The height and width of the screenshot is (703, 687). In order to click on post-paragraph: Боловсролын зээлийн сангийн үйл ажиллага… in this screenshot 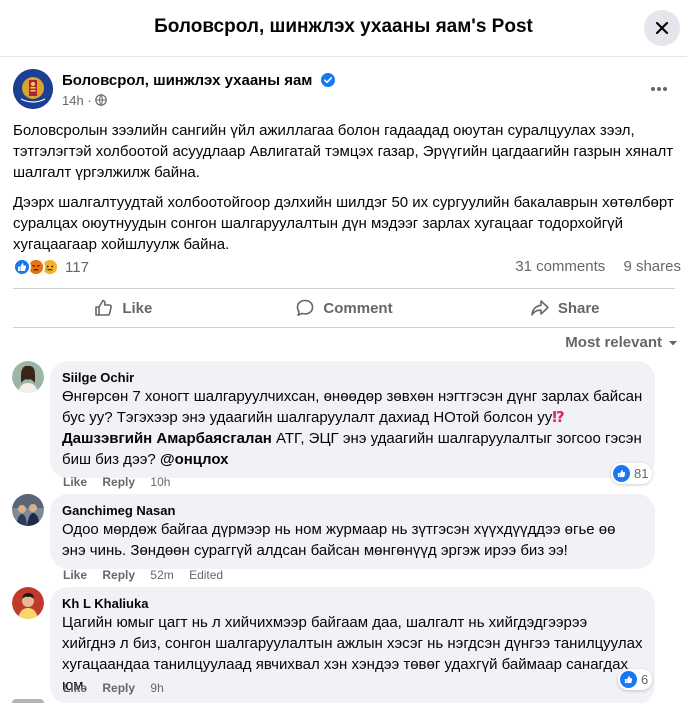, I will do `click(343, 151)`.